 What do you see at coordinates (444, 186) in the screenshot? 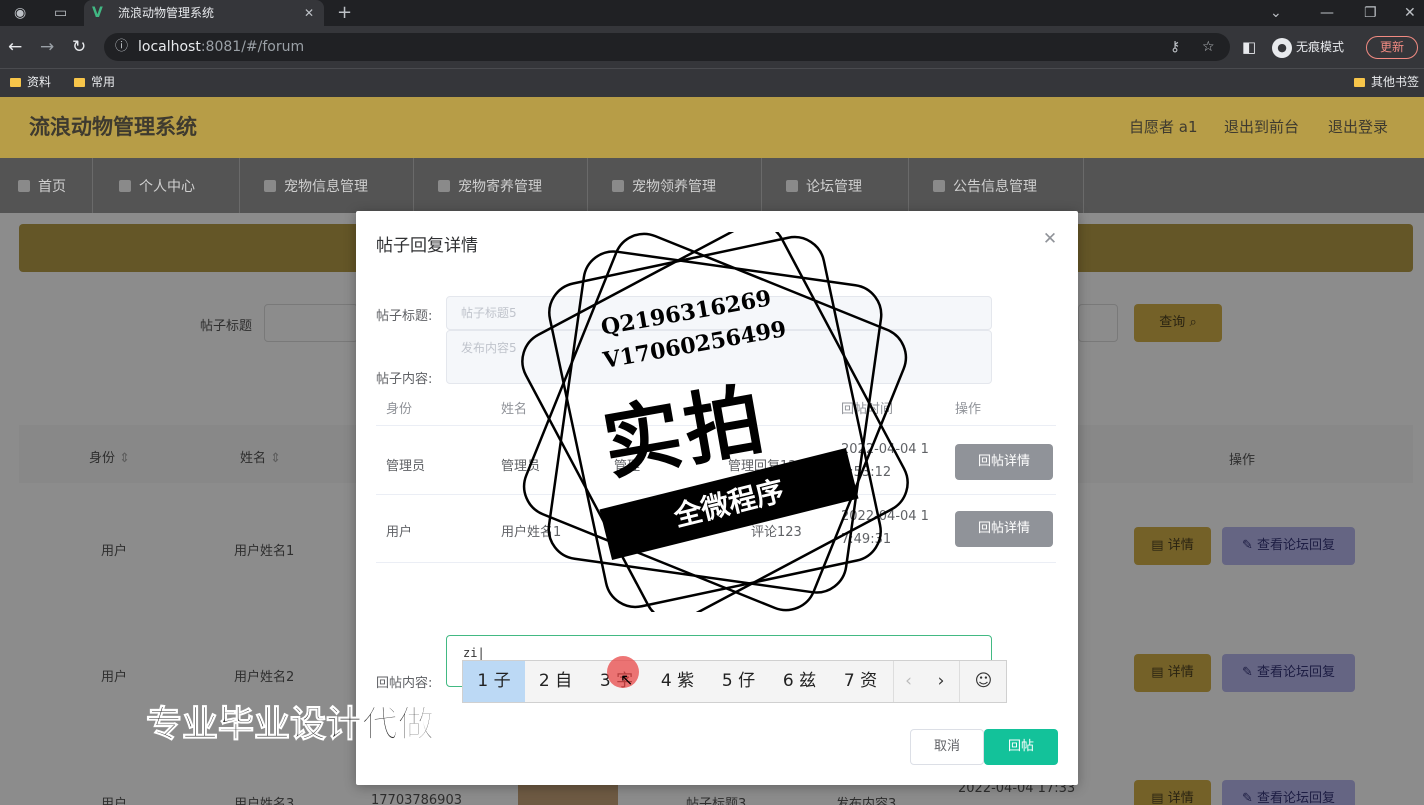
I see `document-icon` at bounding box center [444, 186].